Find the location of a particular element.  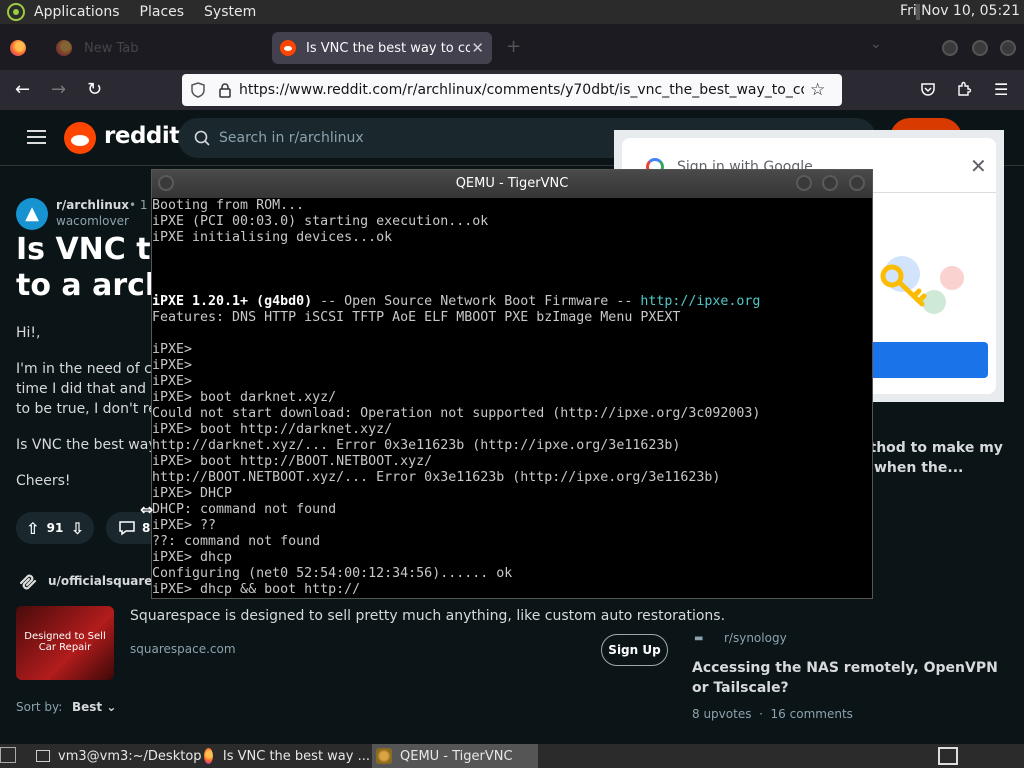

related-comments: 16 comments is located at coordinates (811, 714).